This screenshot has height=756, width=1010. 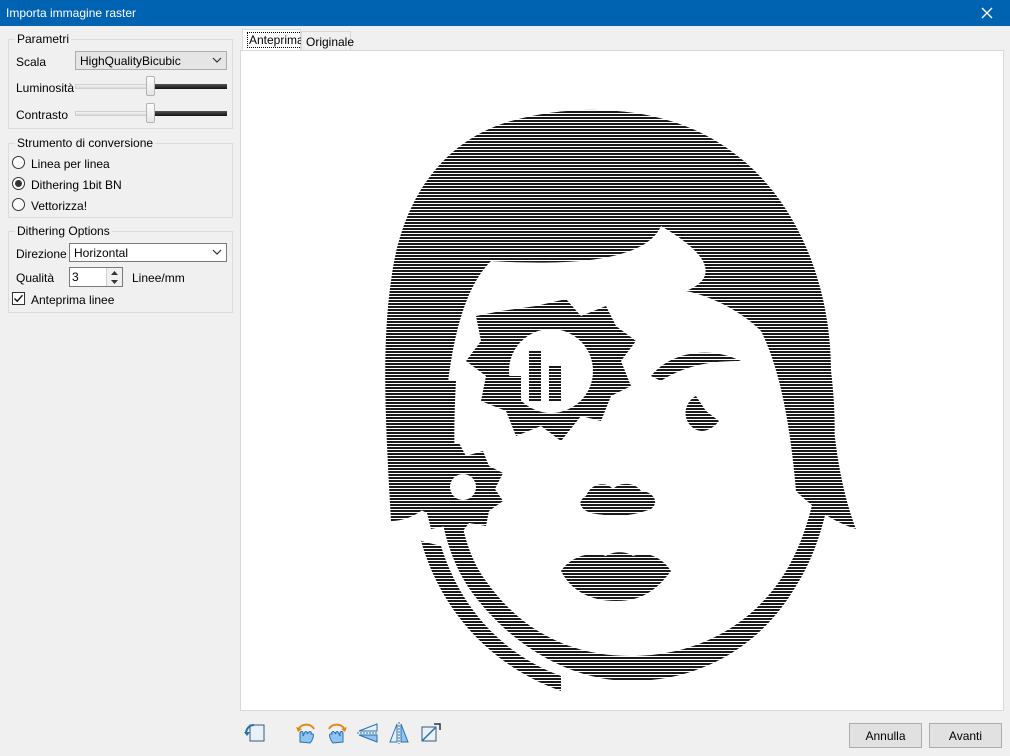 I want to click on luminosita-track-left, so click(x=113, y=86).